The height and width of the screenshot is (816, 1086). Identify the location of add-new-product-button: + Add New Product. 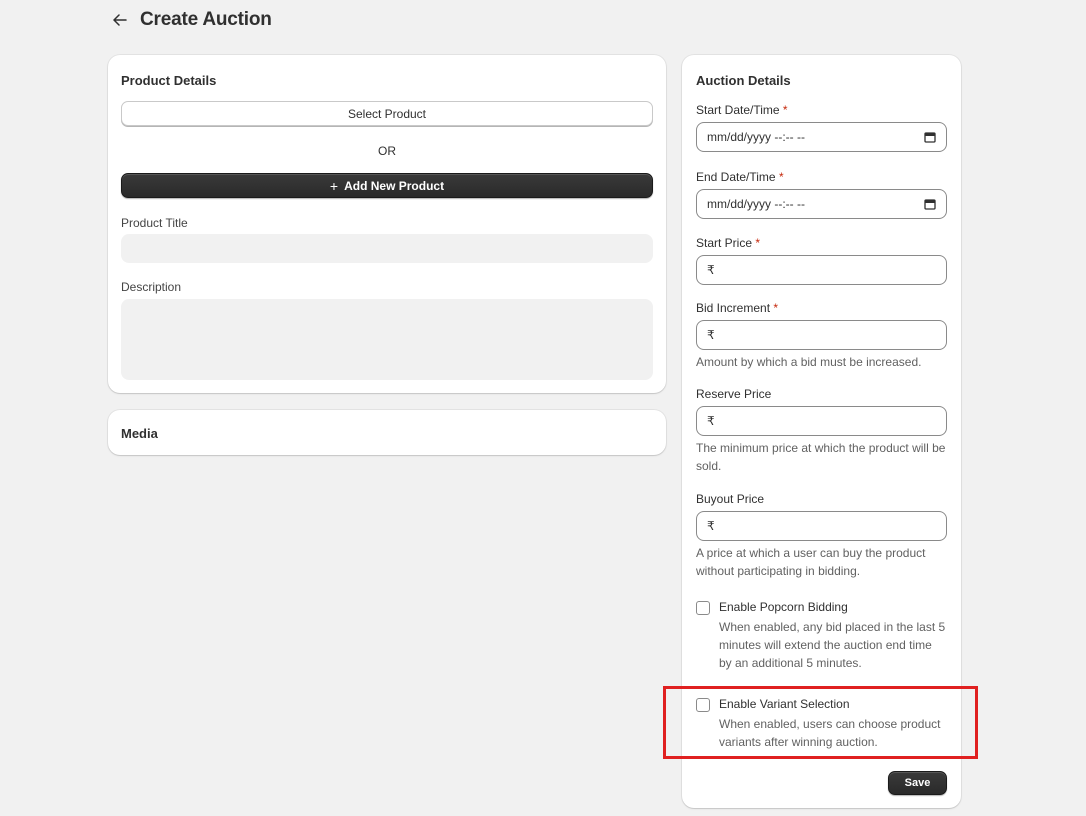
(387, 185).